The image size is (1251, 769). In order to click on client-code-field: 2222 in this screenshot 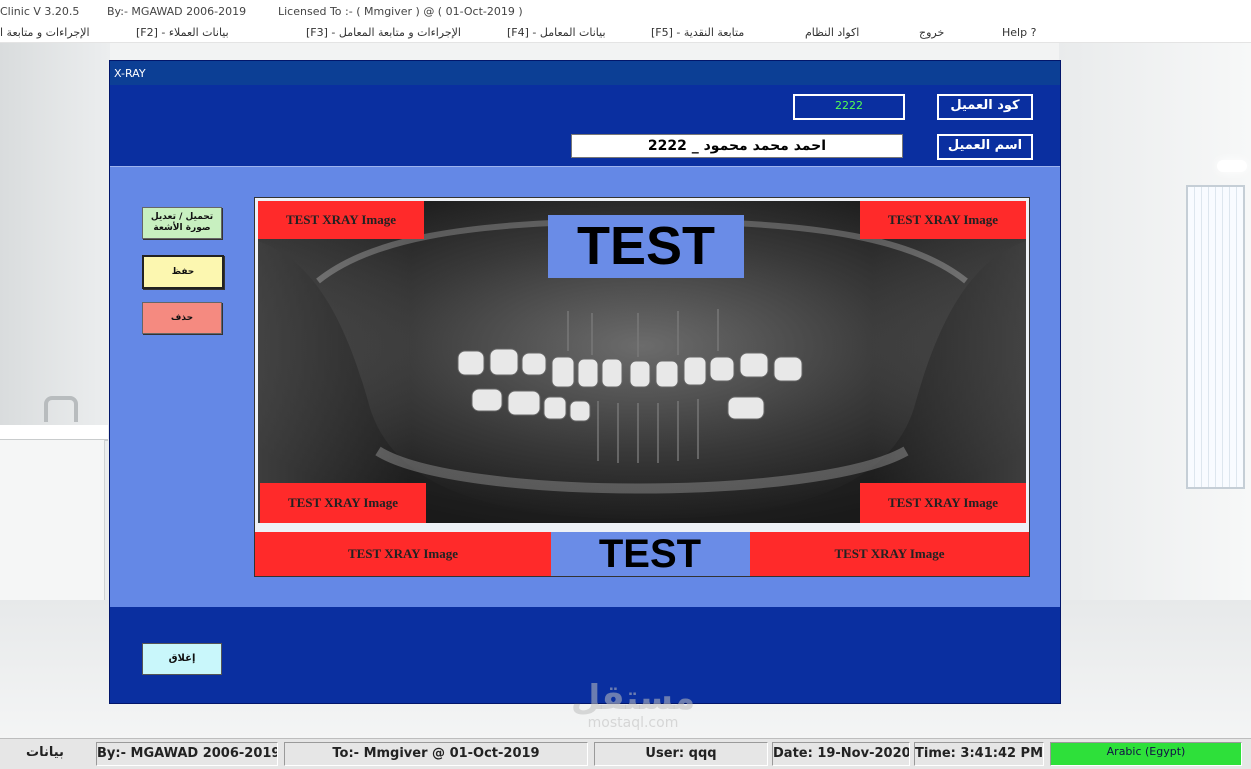, I will do `click(849, 107)`.